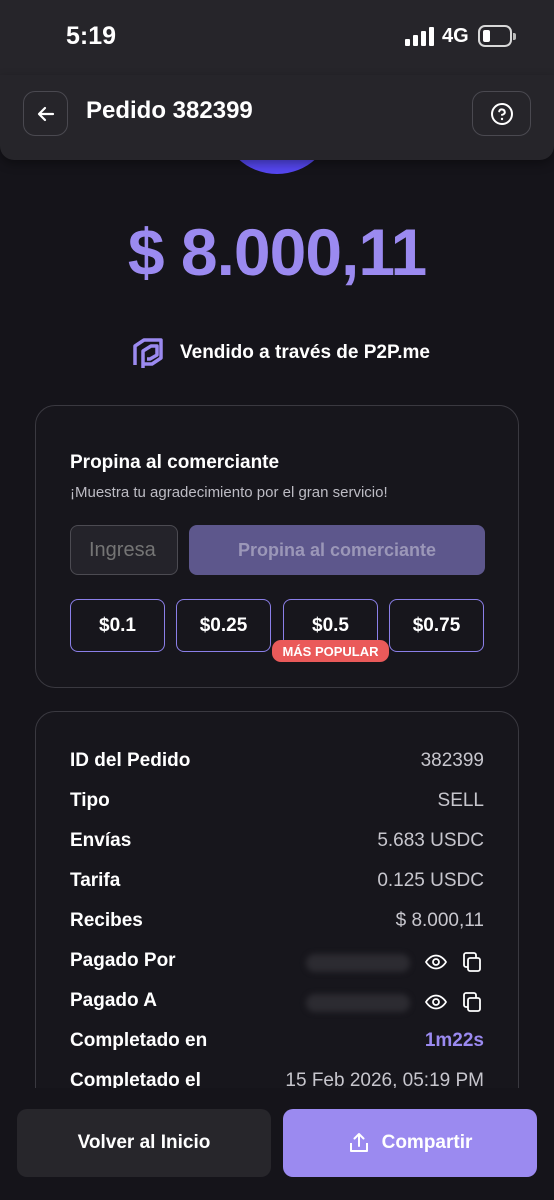 This screenshot has height=1200, width=554. I want to click on sold-via: Vendido a través de P2P.me, so click(281, 353).